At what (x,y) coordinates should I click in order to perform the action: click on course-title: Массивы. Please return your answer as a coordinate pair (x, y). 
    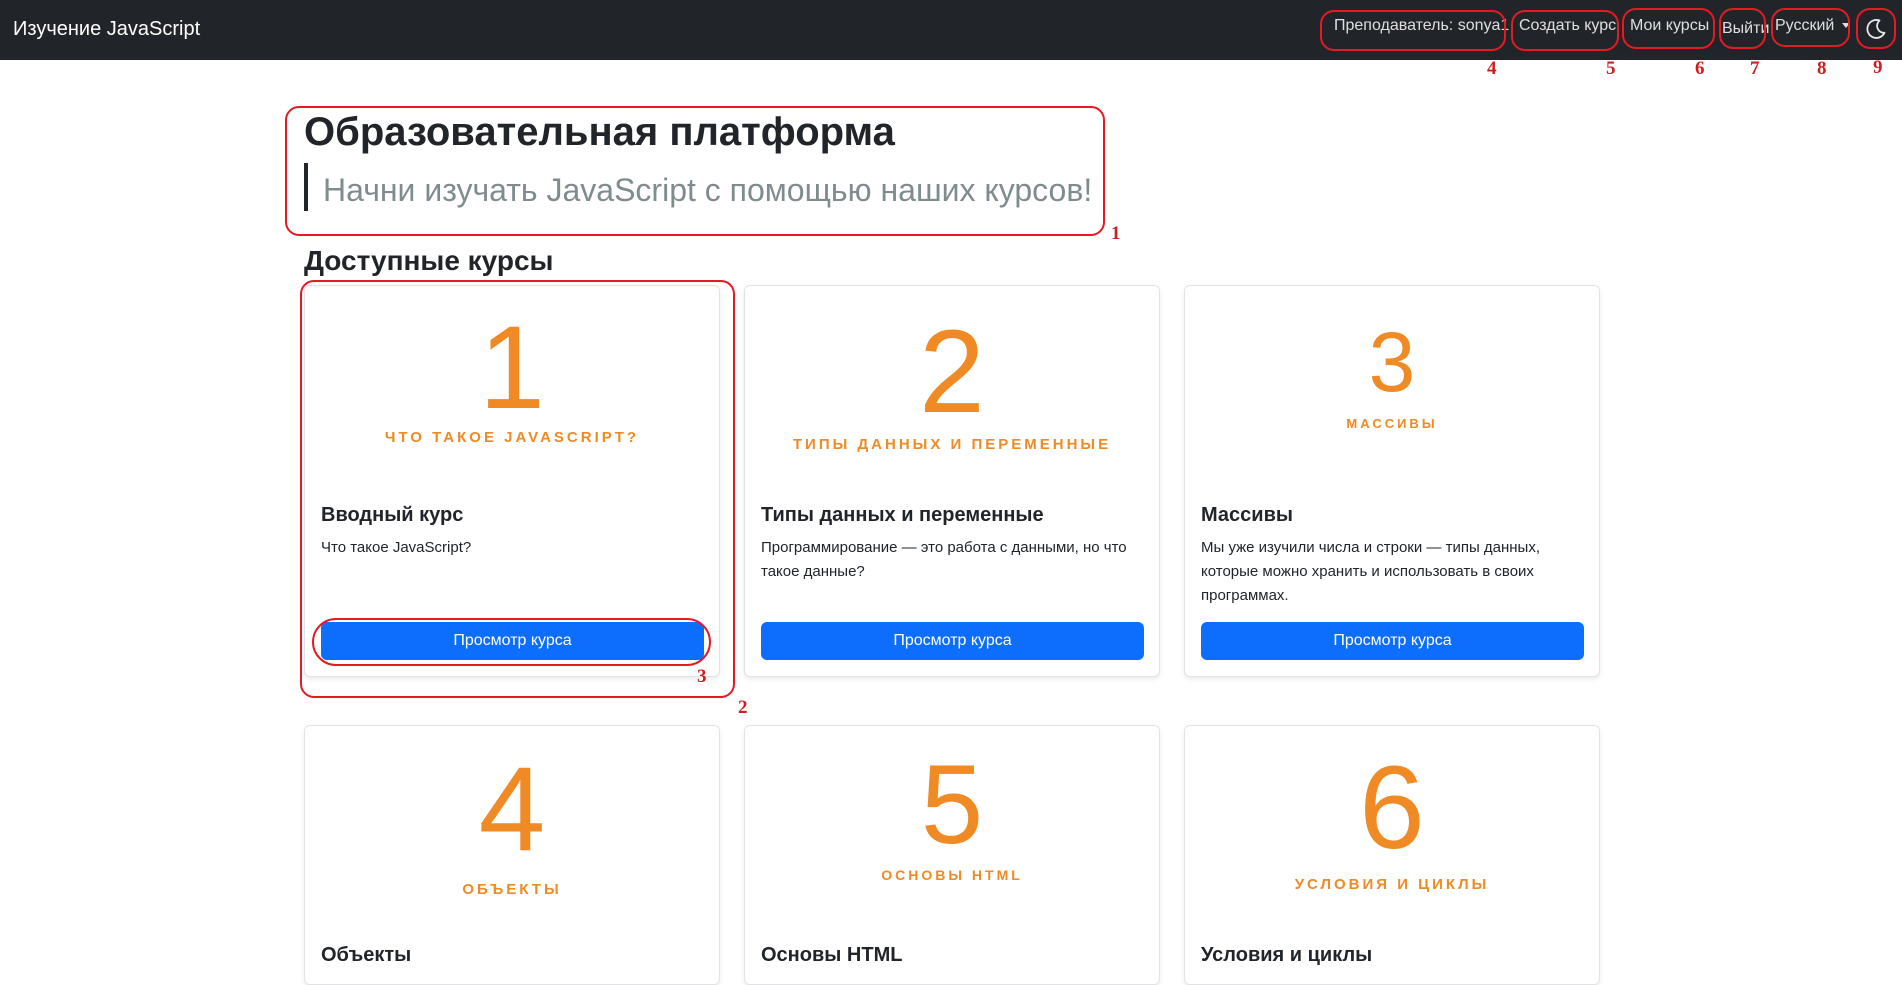
    Looking at the image, I should click on (1247, 515).